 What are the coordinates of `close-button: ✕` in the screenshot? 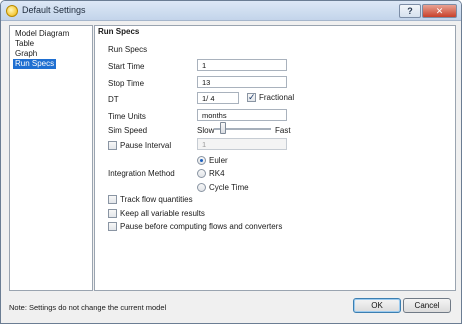 It's located at (439, 11).